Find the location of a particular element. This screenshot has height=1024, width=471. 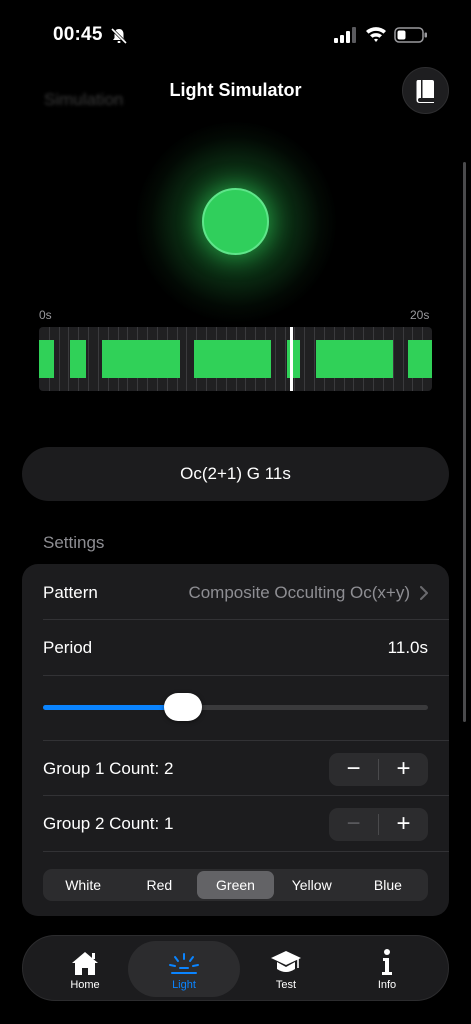

pattern-label: Pattern is located at coordinates (70, 592).